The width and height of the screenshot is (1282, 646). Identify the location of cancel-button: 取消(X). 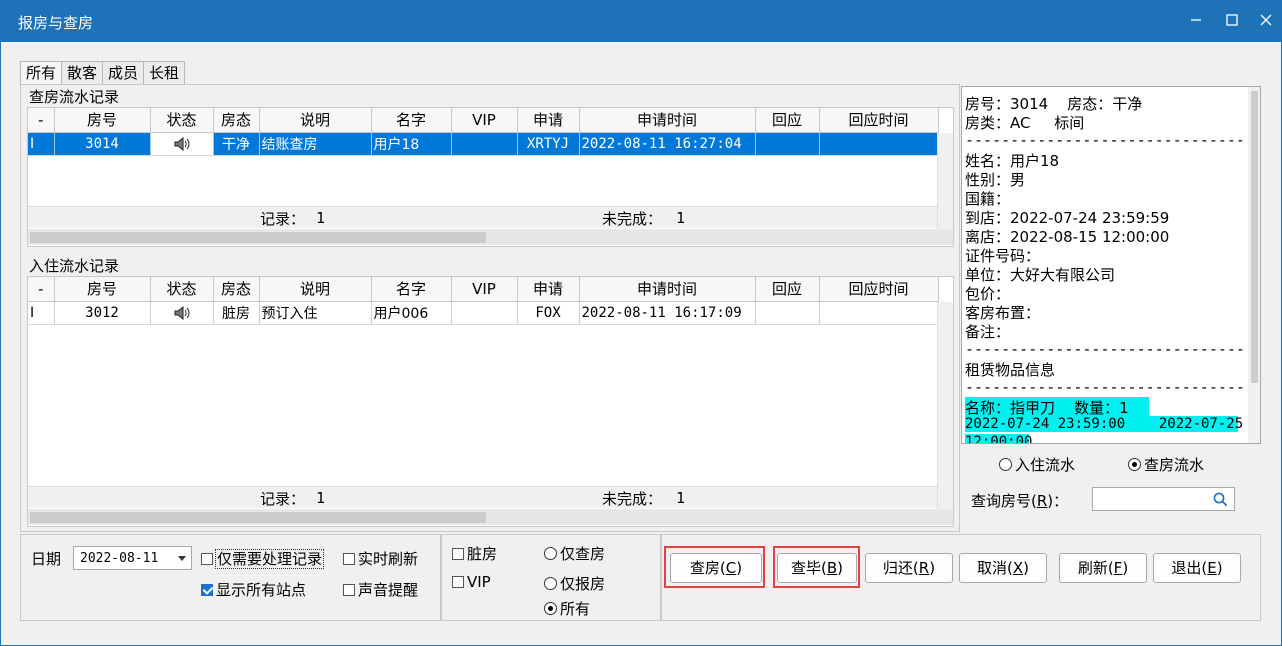
(1003, 568).